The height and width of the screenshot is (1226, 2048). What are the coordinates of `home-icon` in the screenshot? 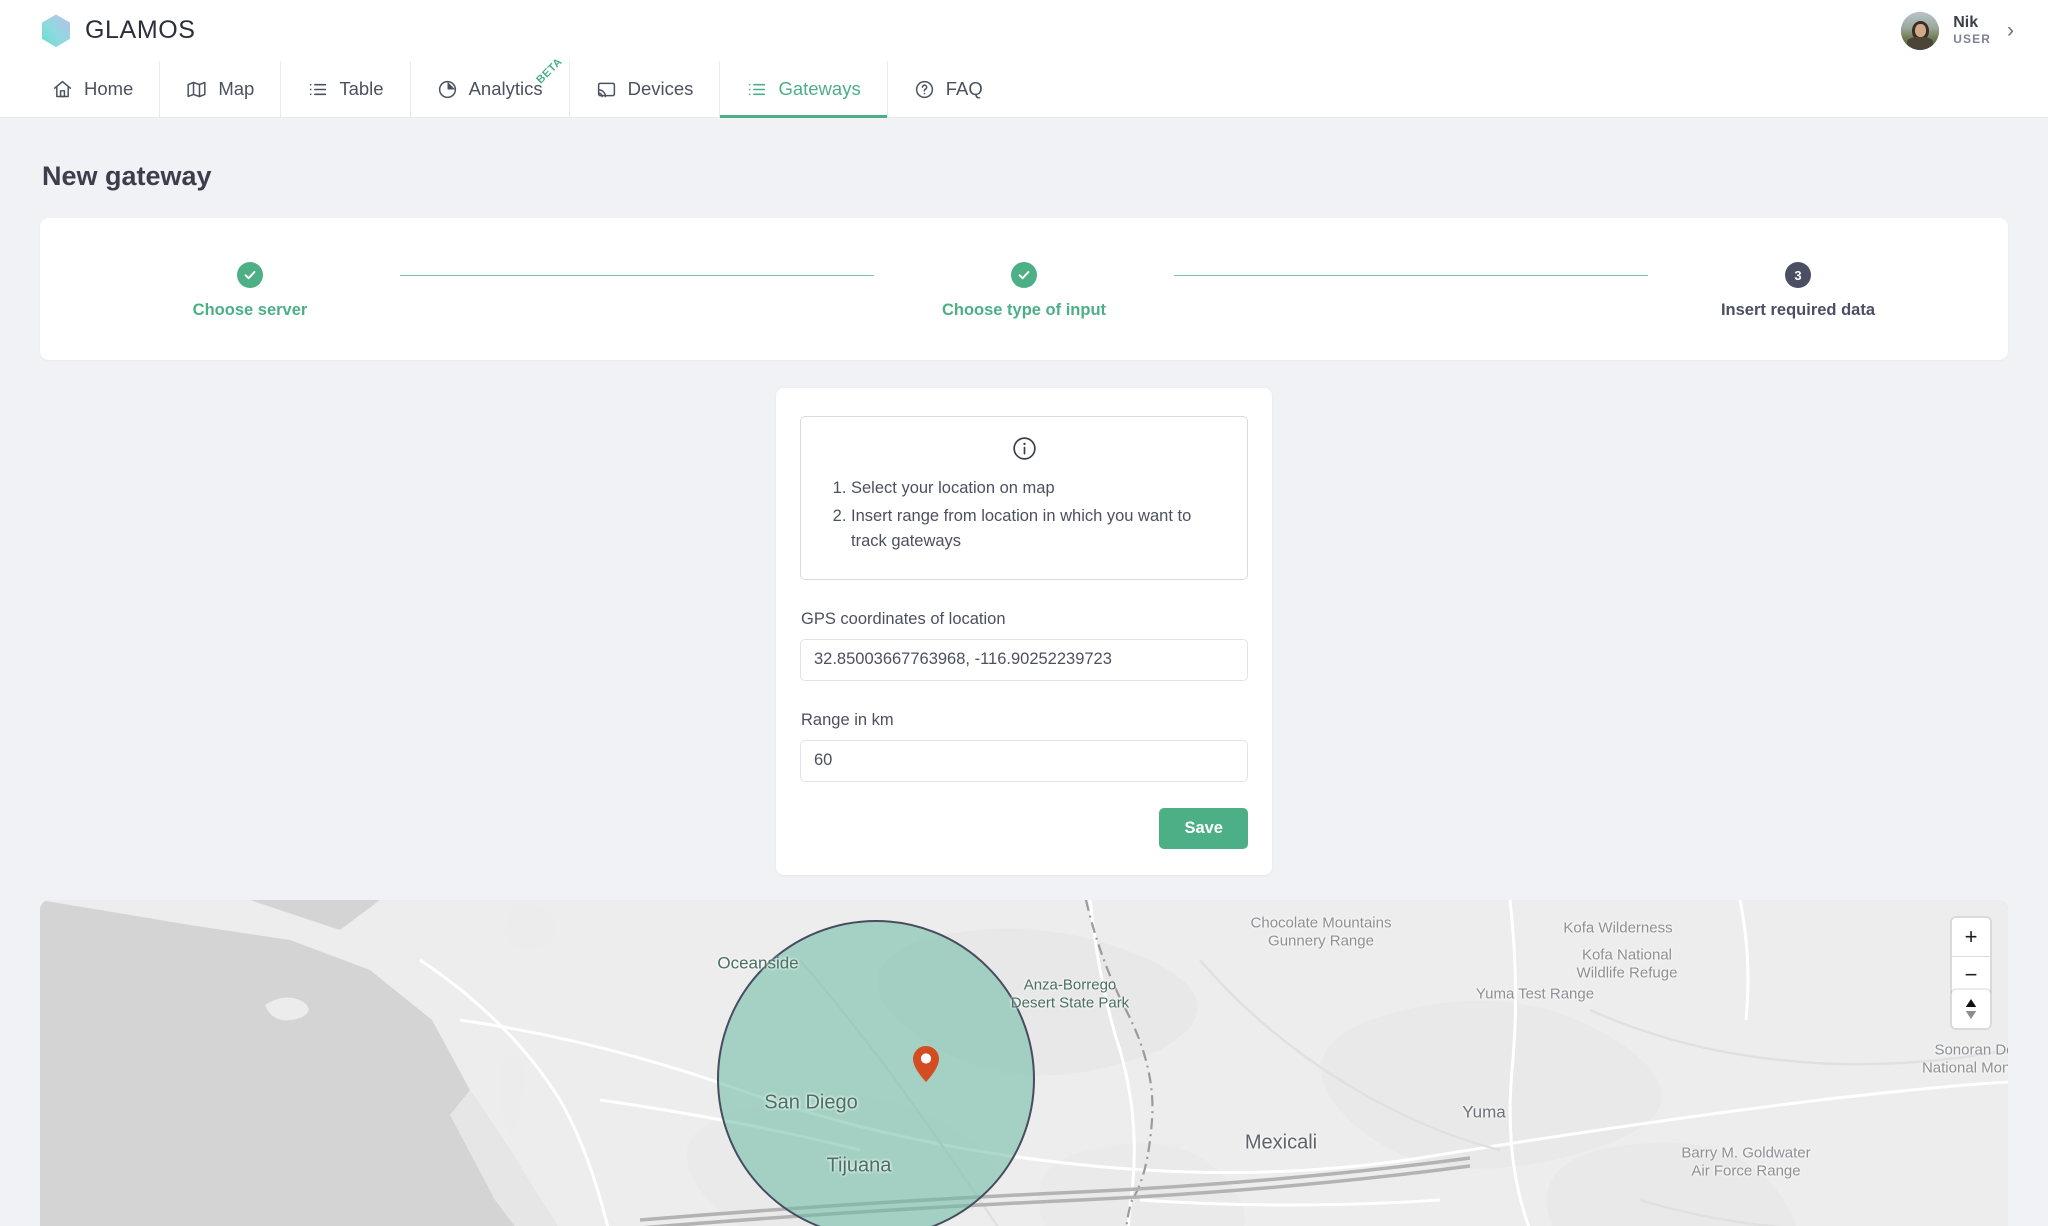 It's located at (62, 88).